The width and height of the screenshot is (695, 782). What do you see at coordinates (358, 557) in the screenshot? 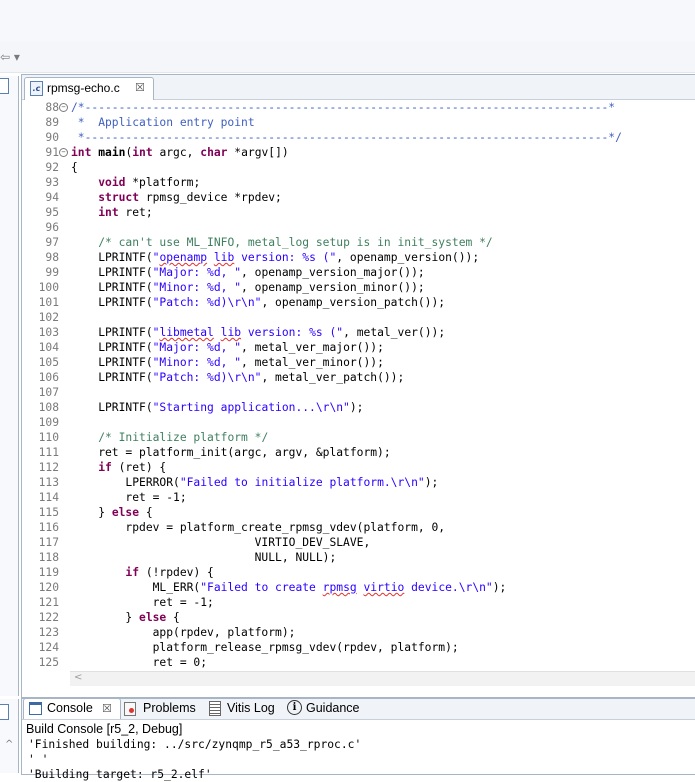
I see `code-line: 118 NULL, NULL);` at bounding box center [358, 557].